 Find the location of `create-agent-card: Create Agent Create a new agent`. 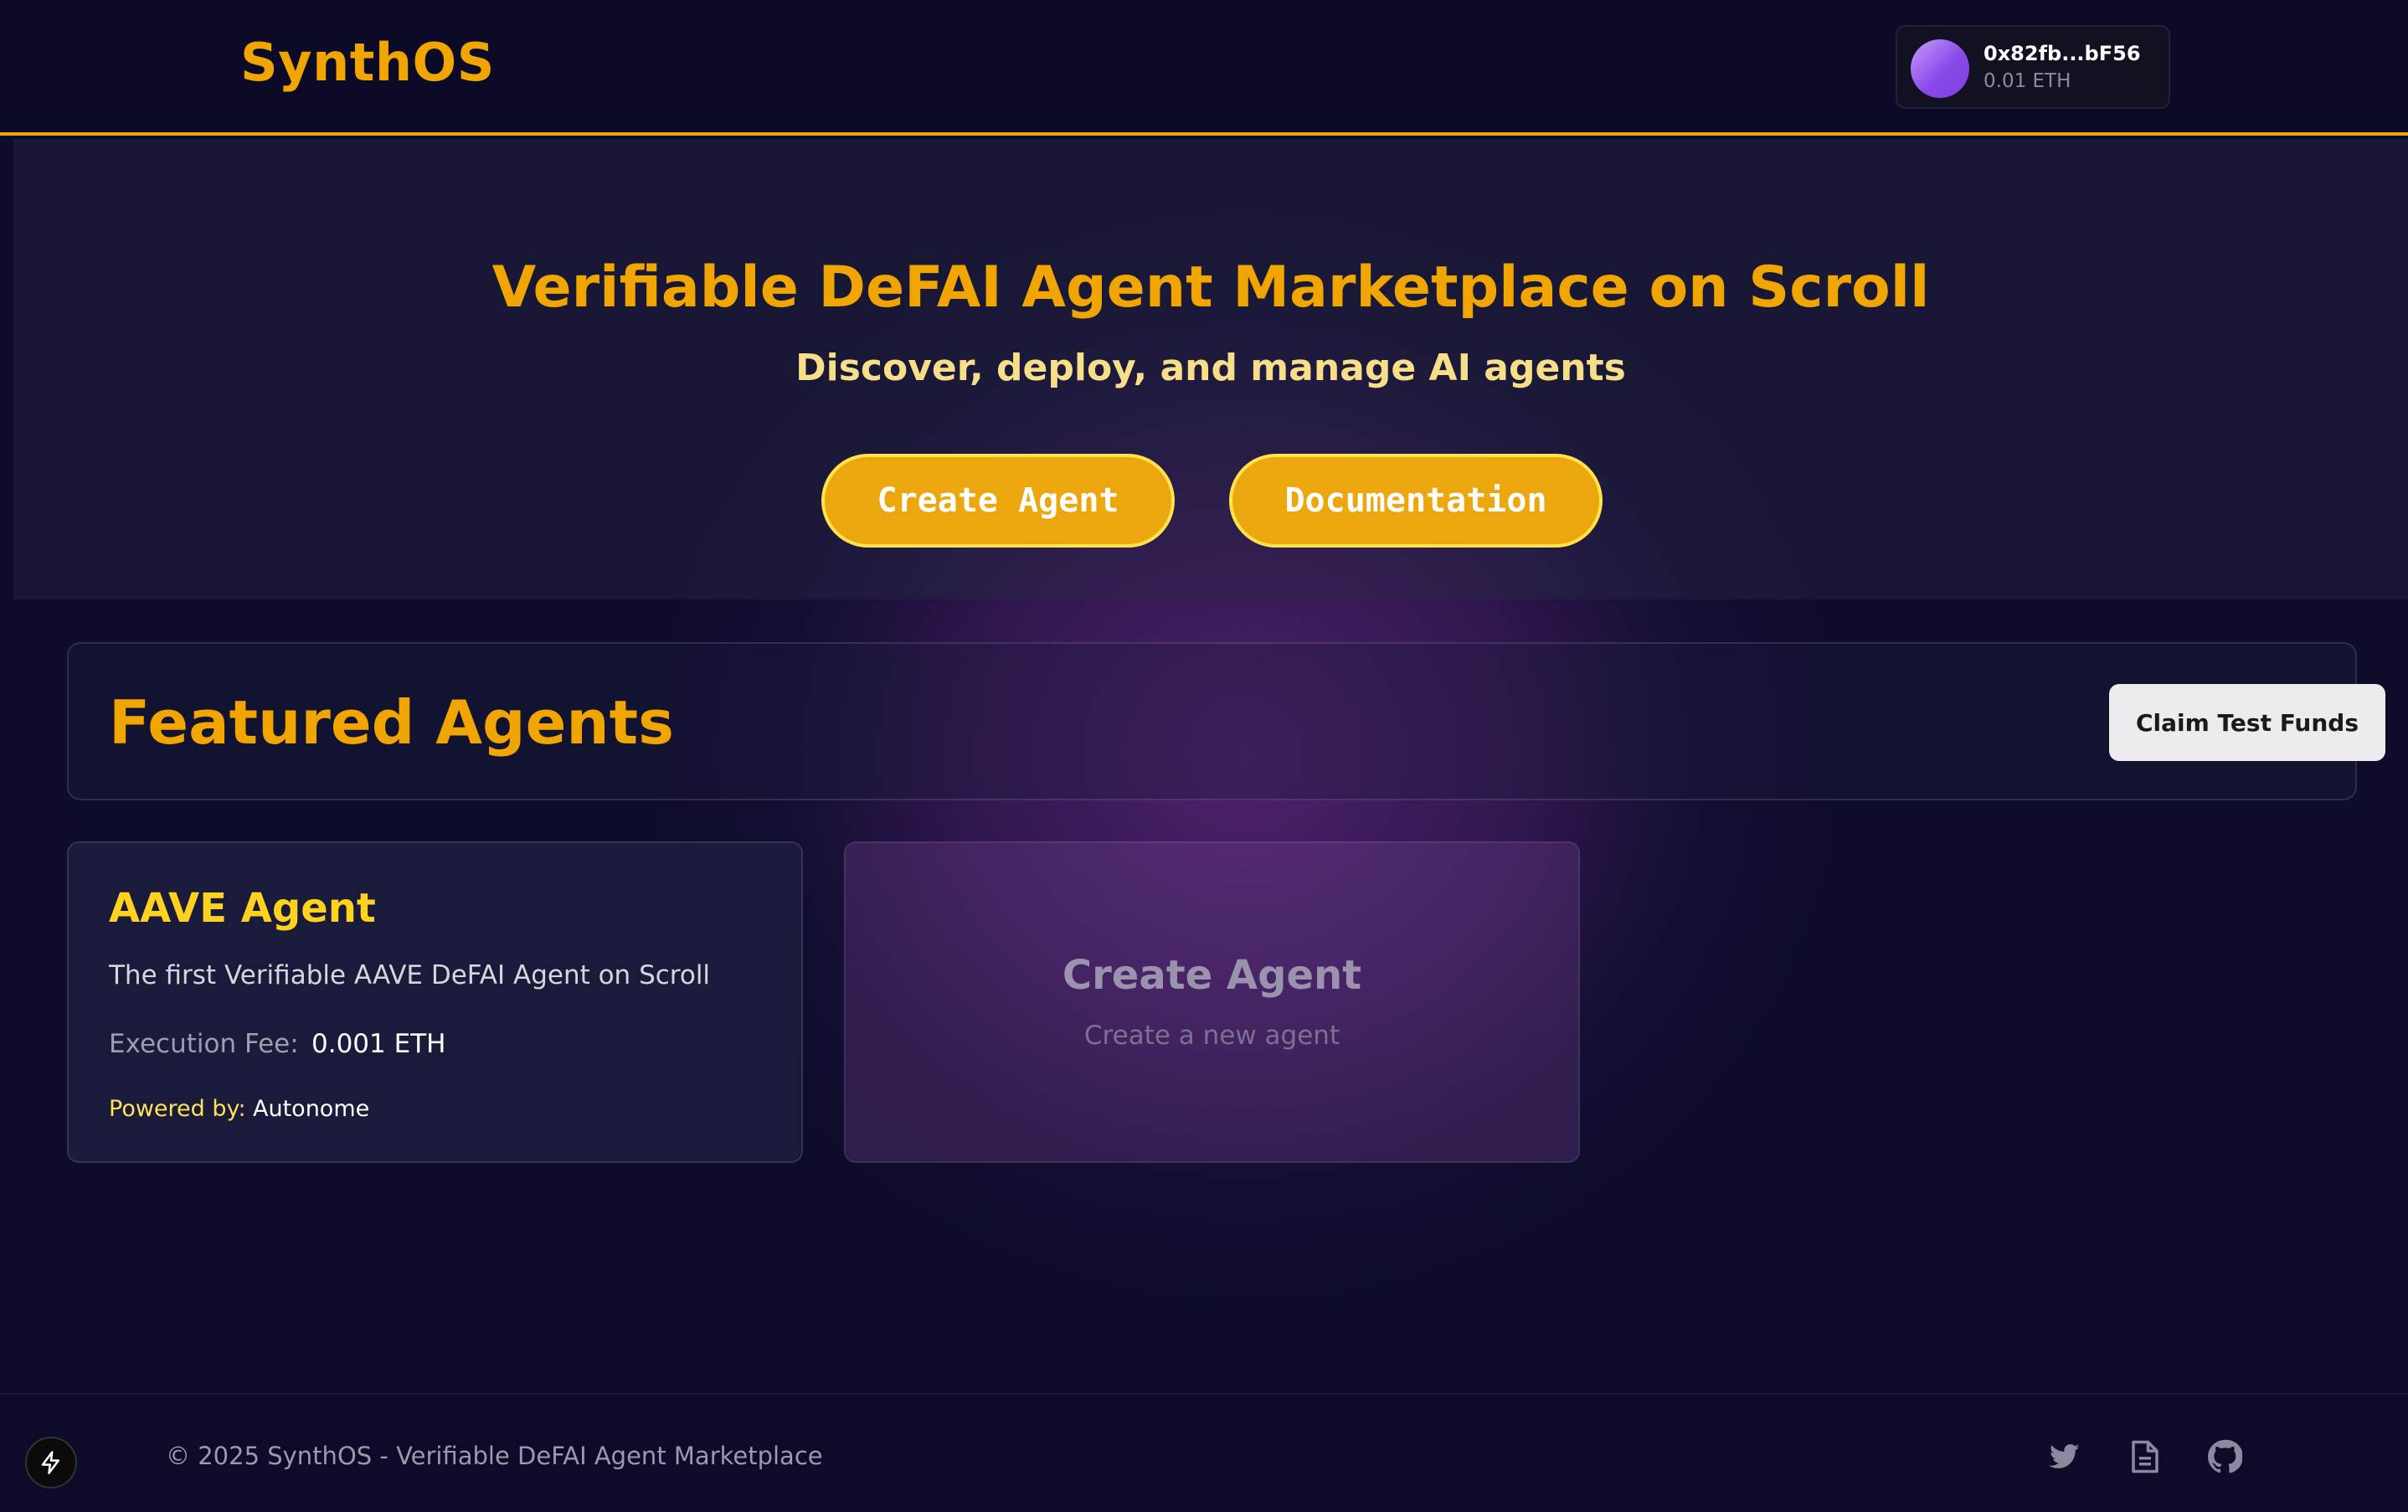

create-agent-card: Create Agent Create a new agent is located at coordinates (1212, 1002).